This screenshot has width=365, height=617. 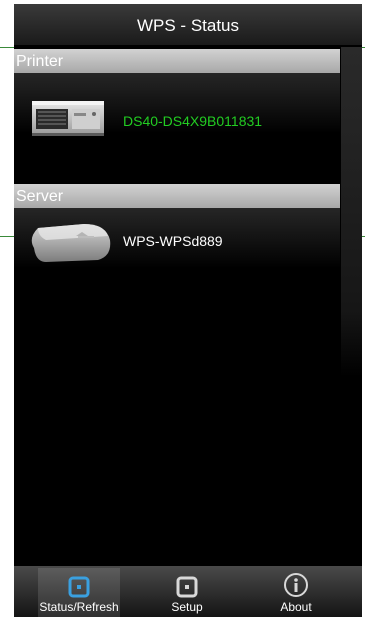 I want to click on server-section-header: Server, so click(x=177, y=196).